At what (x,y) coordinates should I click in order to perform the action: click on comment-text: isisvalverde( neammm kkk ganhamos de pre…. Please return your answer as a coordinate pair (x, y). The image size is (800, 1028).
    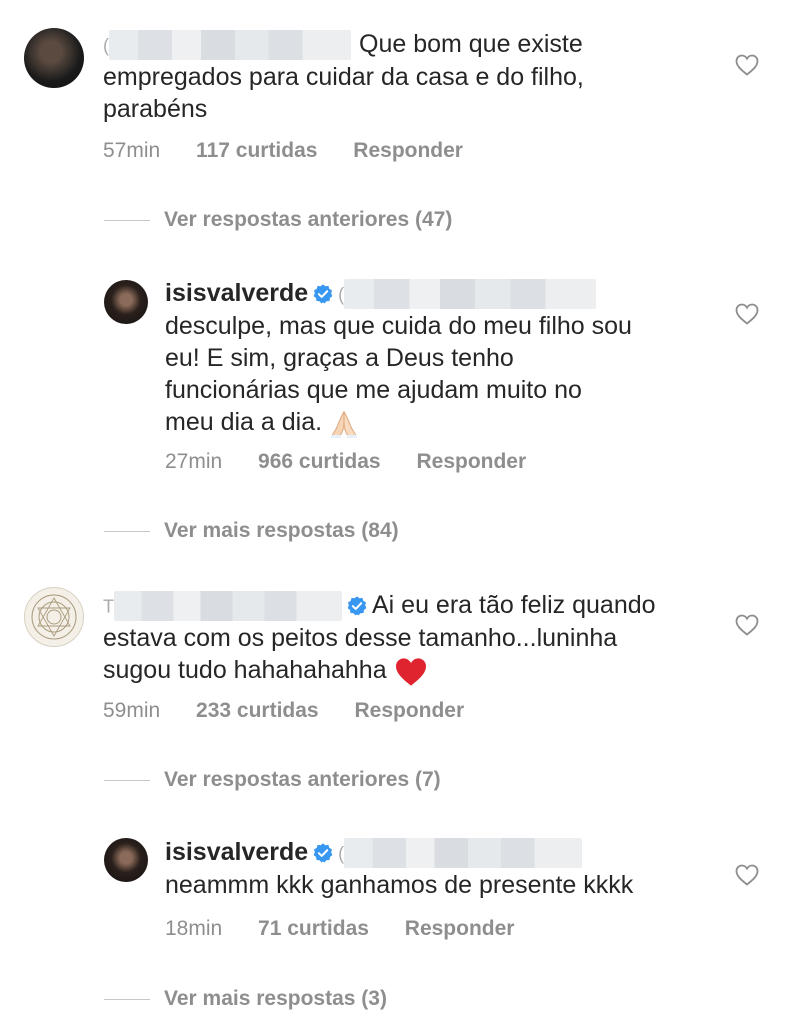
    Looking at the image, I should click on (445, 868).